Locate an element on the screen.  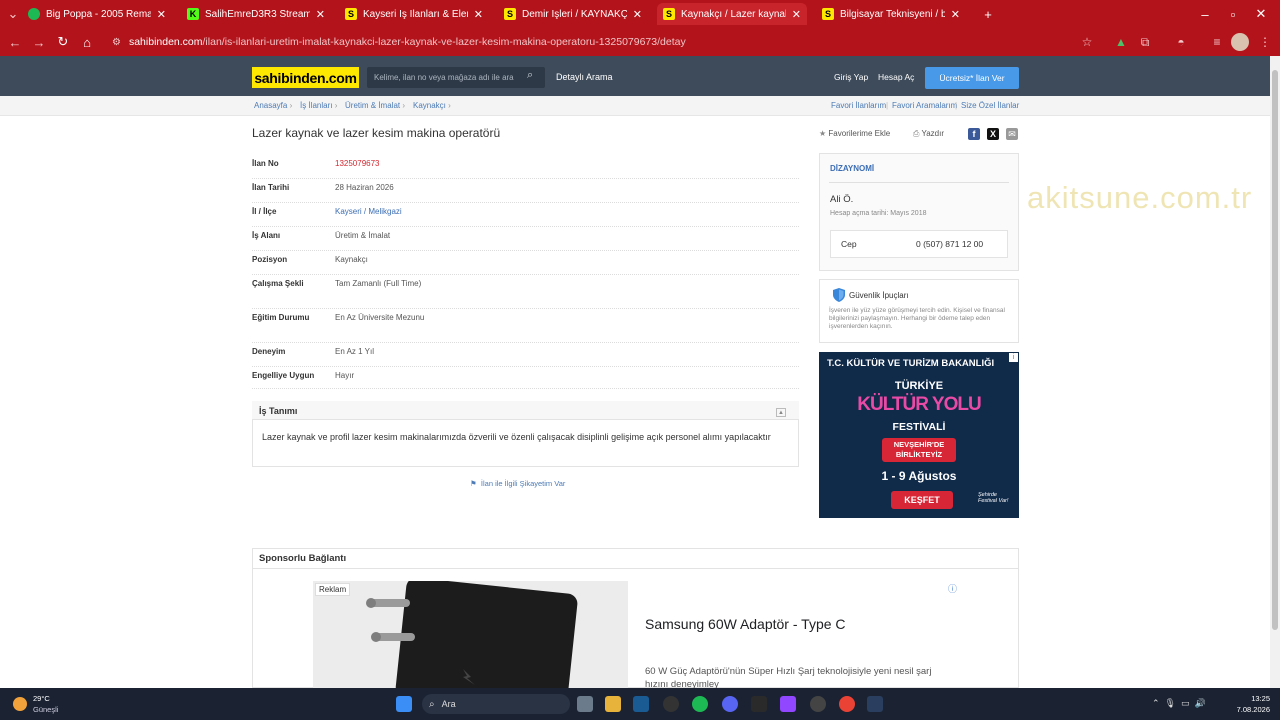
url-host: sahibinden.com is located at coordinates (165, 42).